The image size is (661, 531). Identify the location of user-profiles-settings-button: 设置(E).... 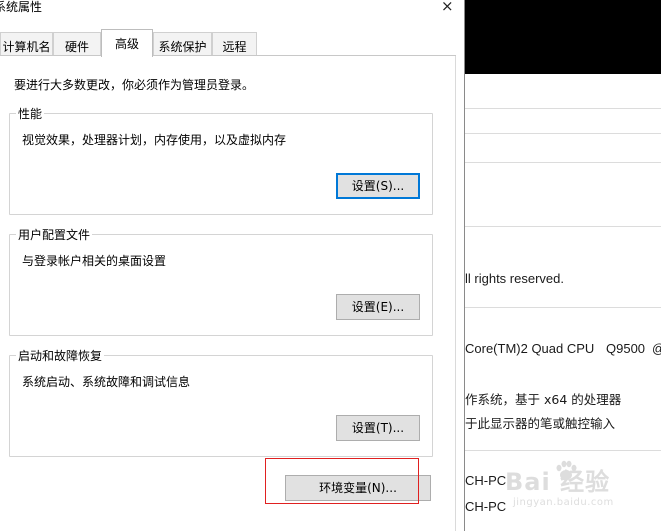
(378, 307).